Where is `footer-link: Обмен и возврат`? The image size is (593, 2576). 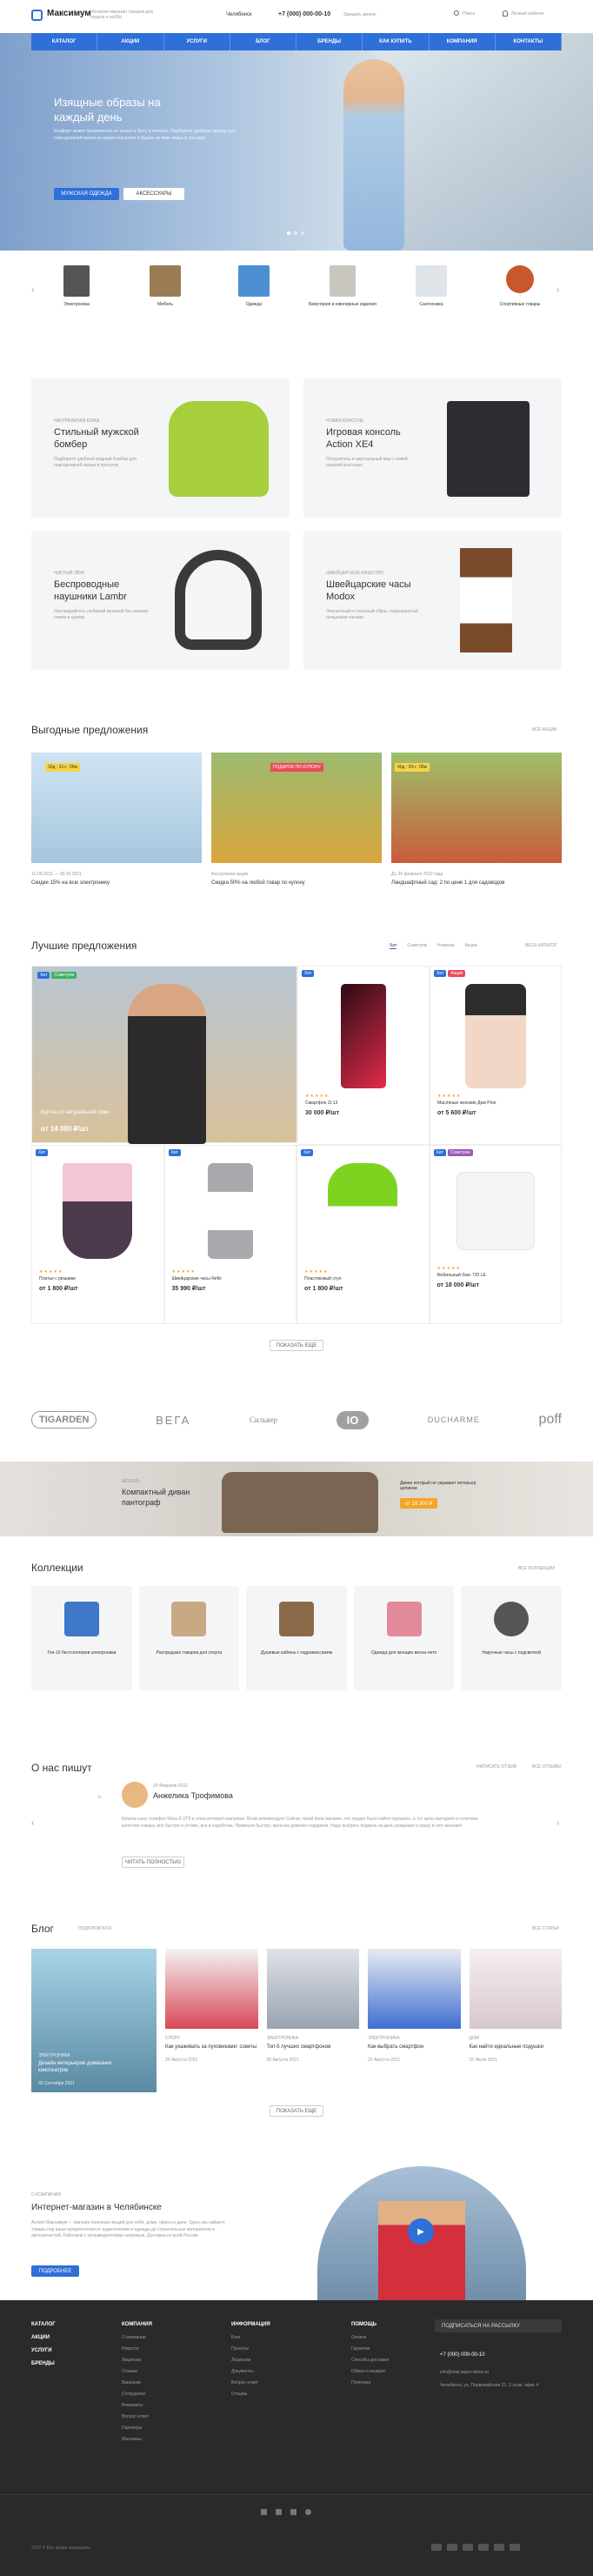 footer-link: Обмен и возврат is located at coordinates (370, 2371).